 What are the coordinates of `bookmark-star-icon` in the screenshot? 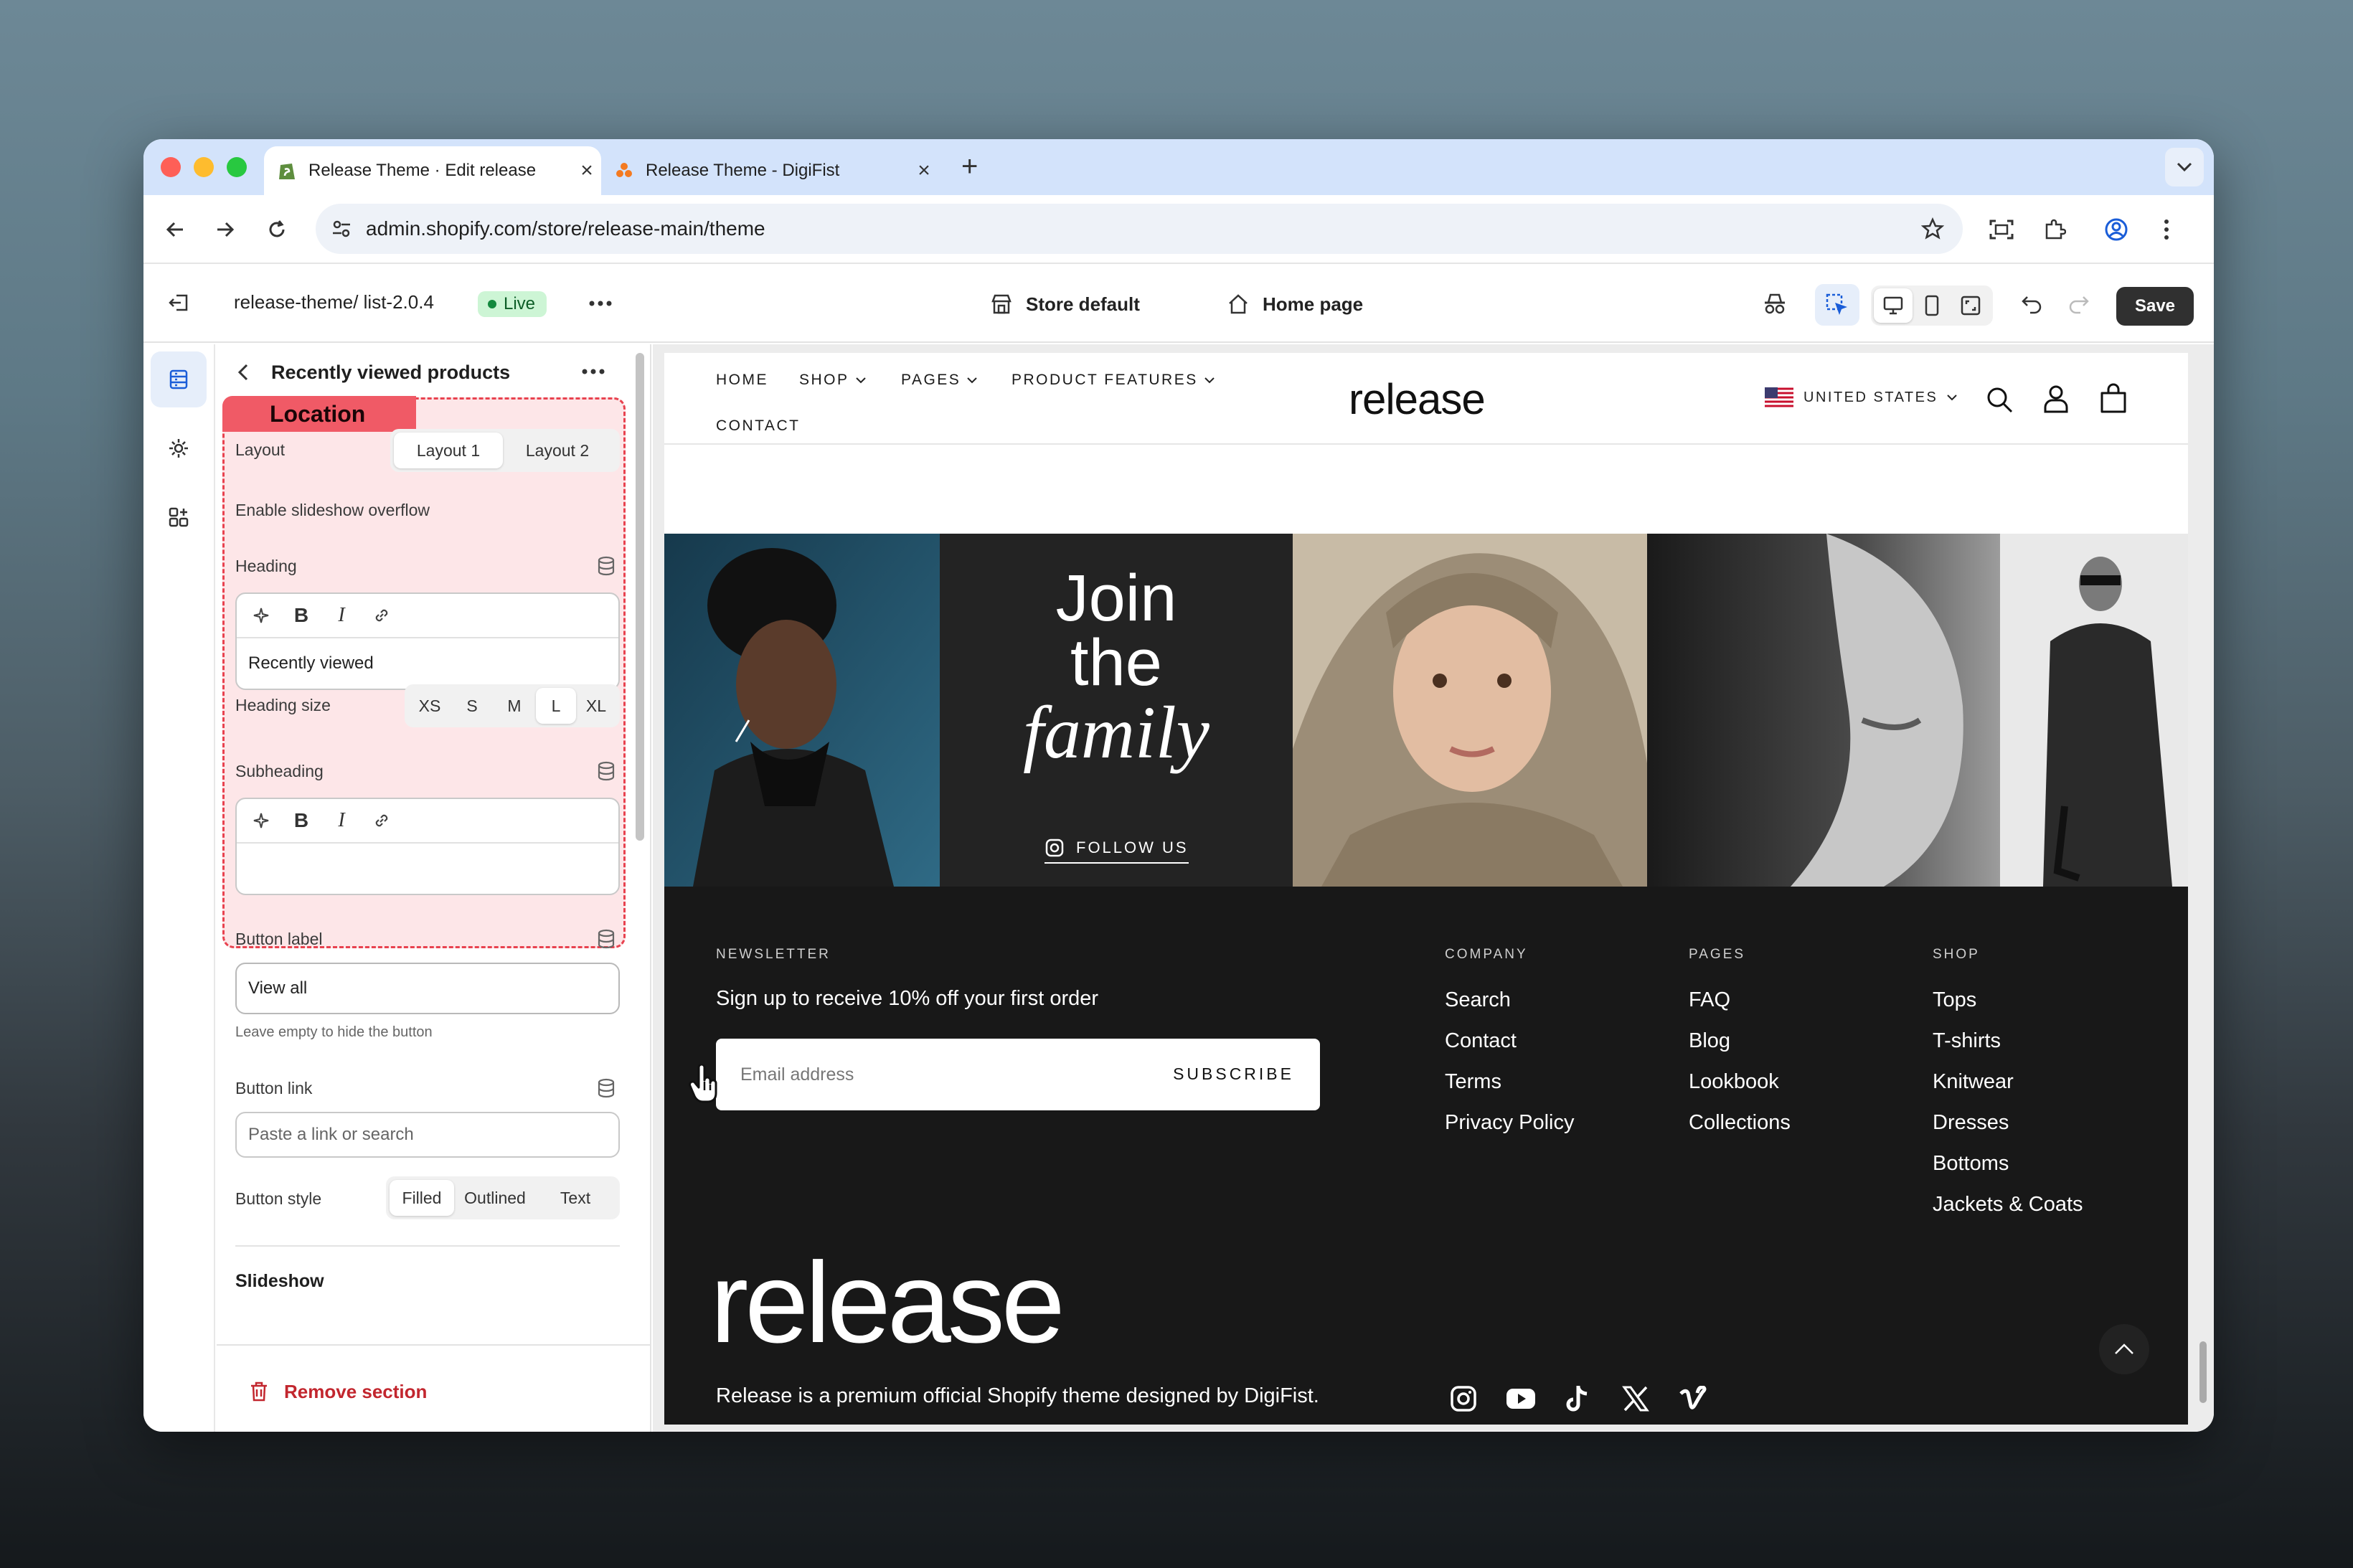 It's located at (1933, 229).